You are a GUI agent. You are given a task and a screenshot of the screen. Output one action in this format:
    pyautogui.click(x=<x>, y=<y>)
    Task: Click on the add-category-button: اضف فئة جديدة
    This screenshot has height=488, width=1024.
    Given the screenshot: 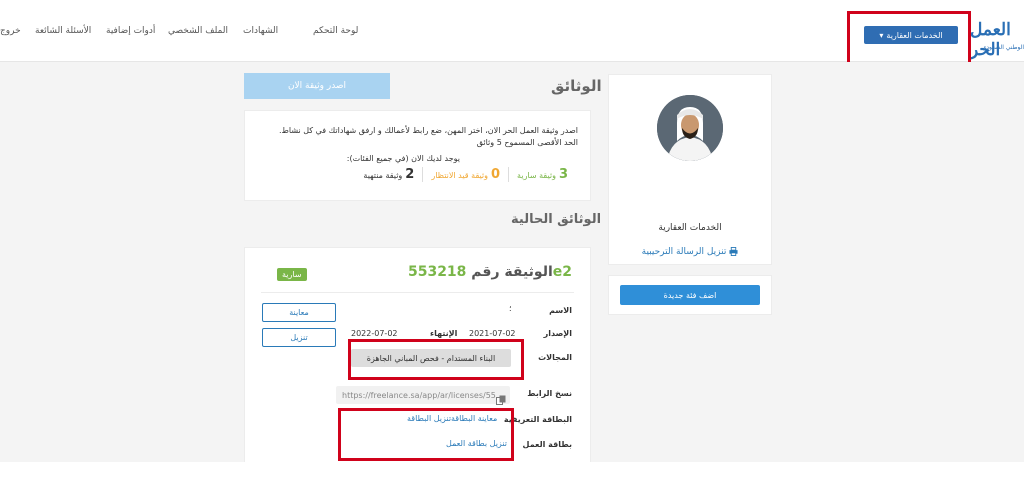 What is the action you would take?
    pyautogui.click(x=690, y=295)
    